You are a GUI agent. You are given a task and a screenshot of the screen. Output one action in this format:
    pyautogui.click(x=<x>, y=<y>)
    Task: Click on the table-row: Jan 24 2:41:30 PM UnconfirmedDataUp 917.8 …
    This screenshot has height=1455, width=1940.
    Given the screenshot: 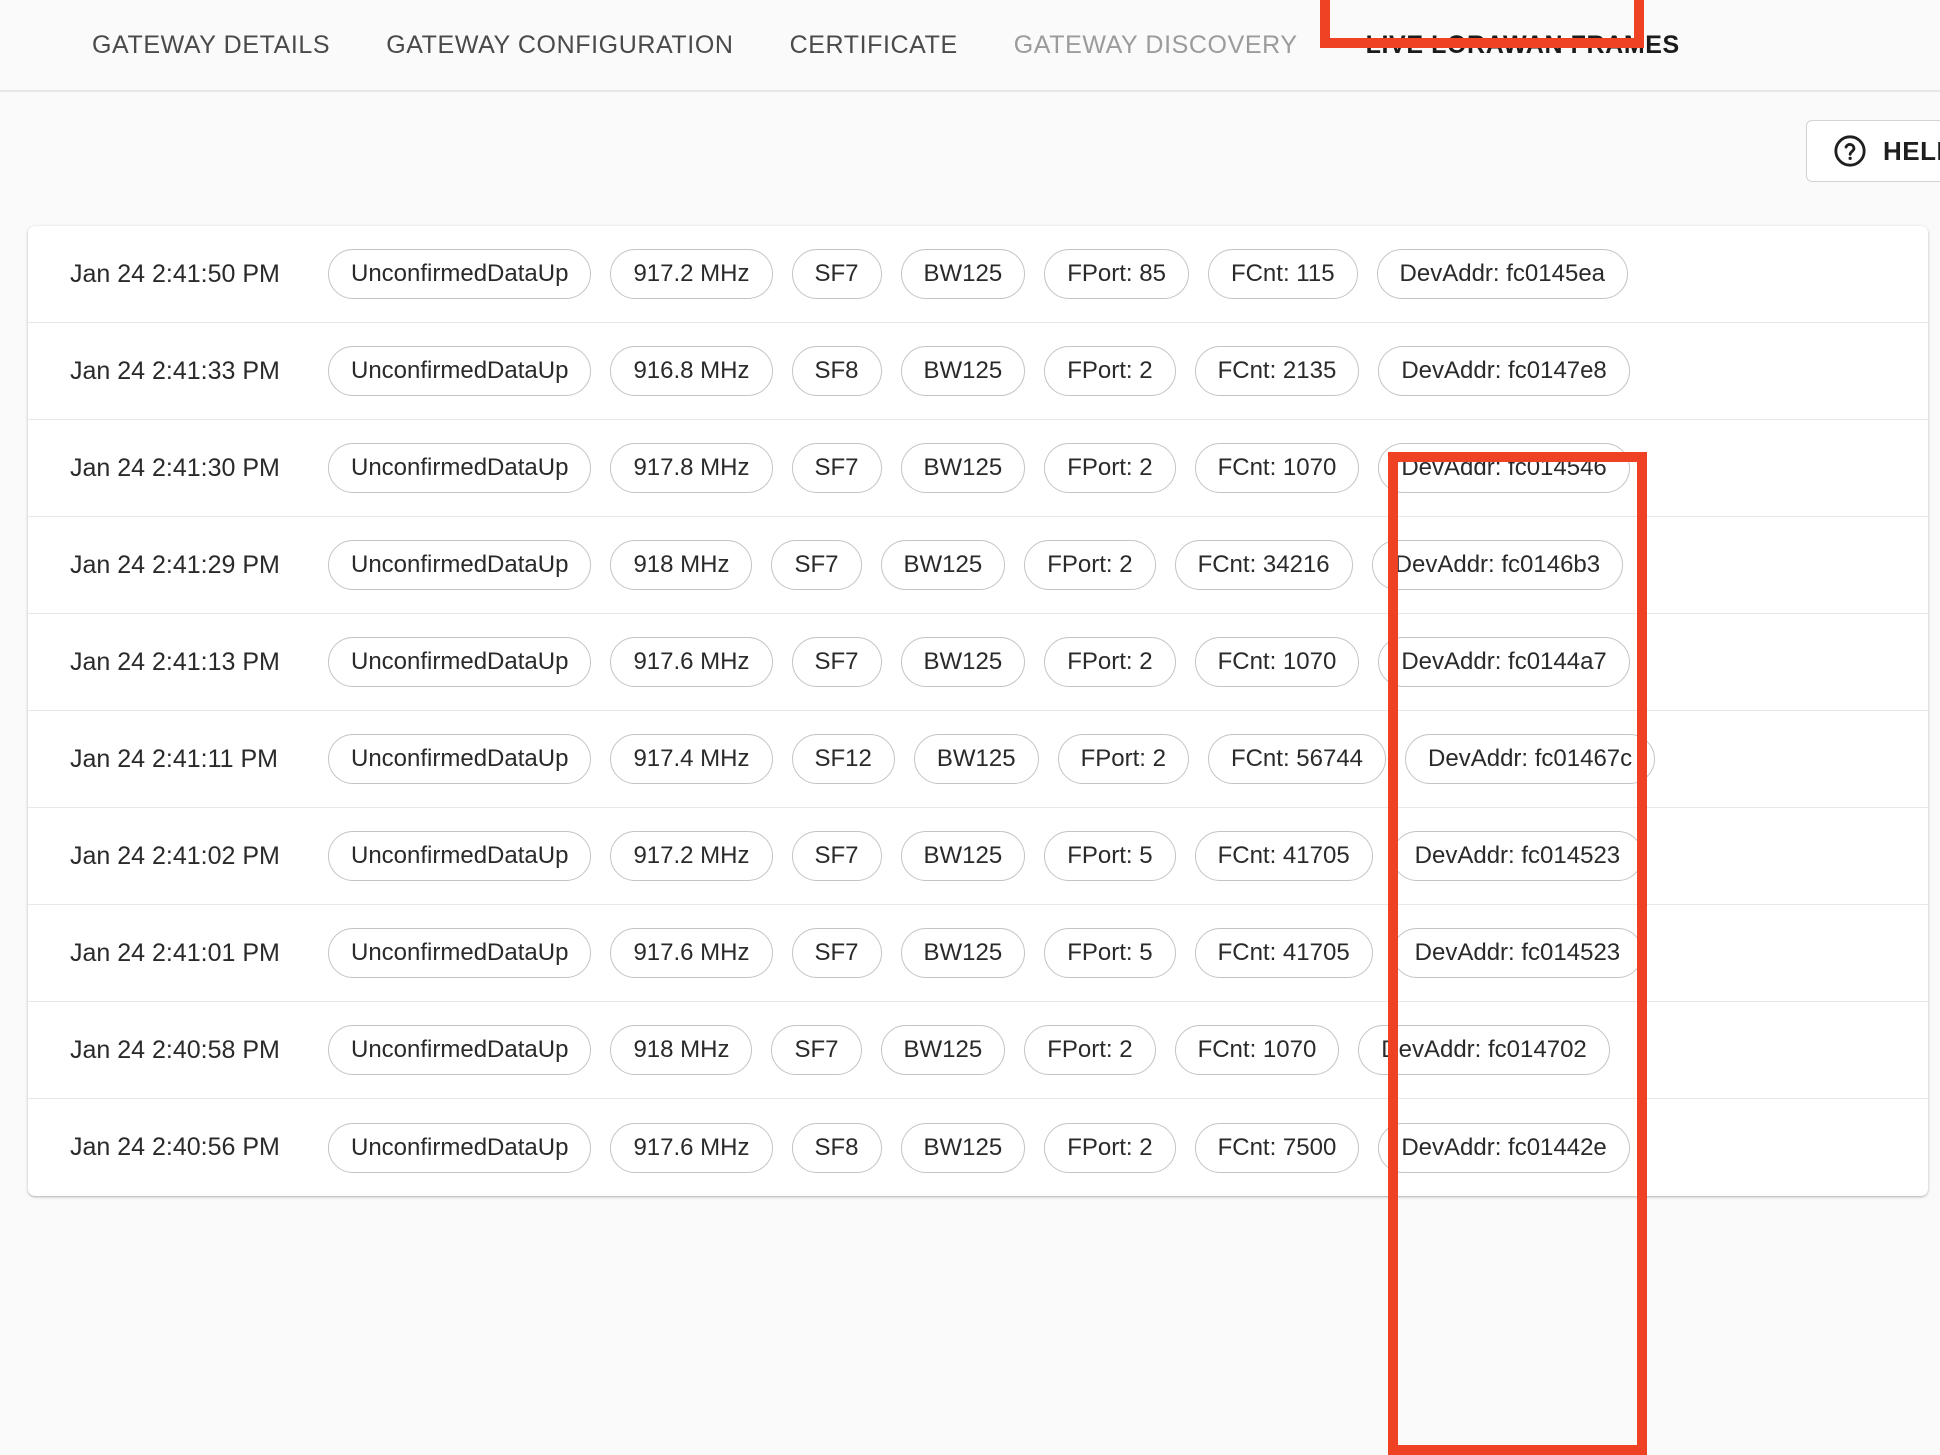 What is the action you would take?
    pyautogui.click(x=978, y=468)
    